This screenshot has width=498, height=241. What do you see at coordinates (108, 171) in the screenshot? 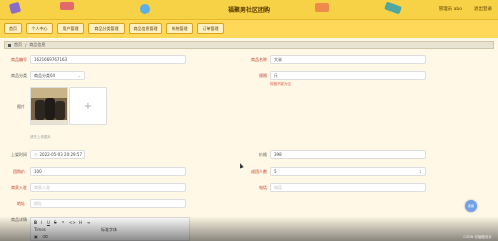
I see `group-price-input: 100` at bounding box center [108, 171].